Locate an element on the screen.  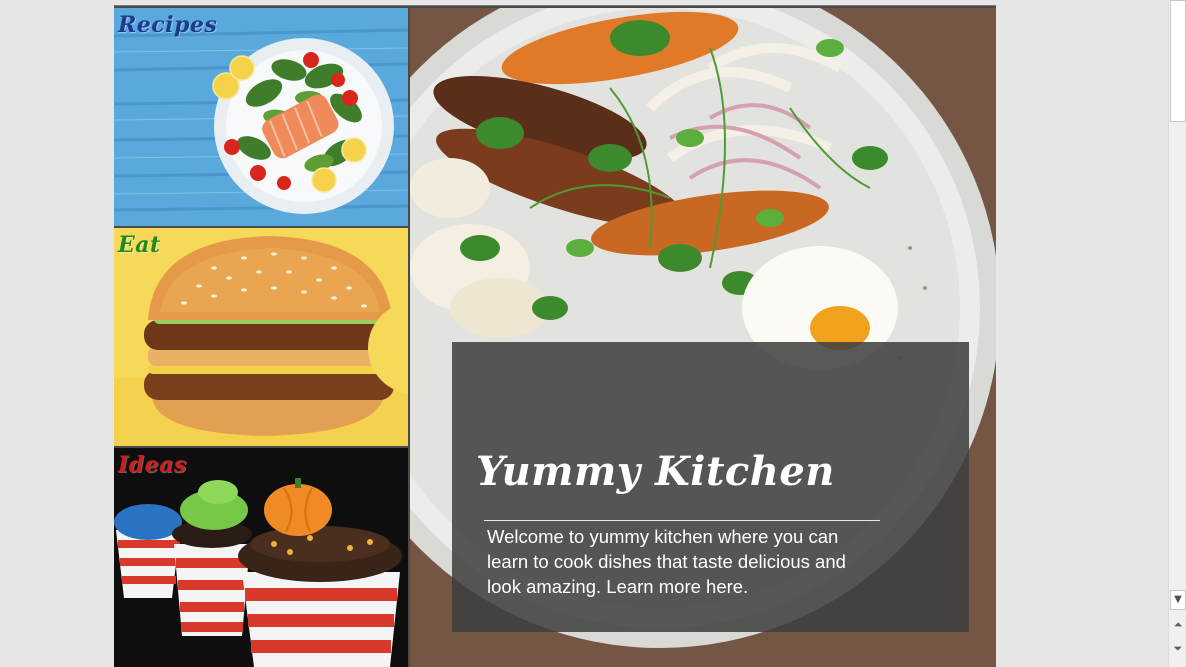
burger-image is located at coordinates (261, 337).